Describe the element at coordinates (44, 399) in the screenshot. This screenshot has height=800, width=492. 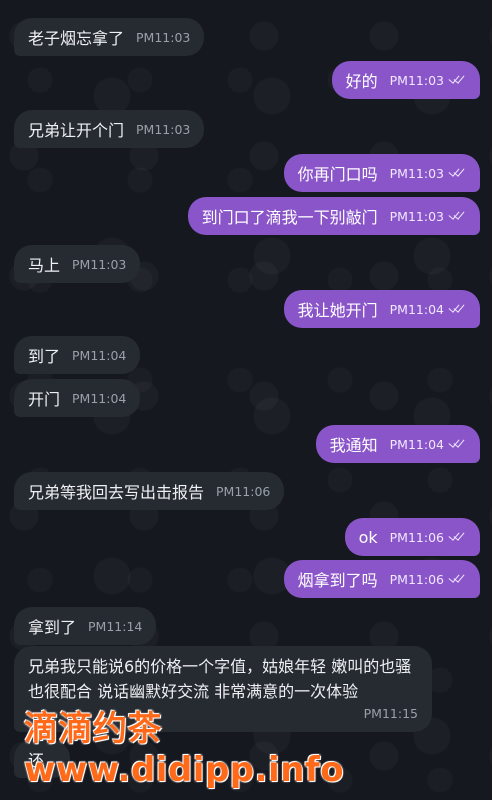
I see `message-text: 开门` at that location.